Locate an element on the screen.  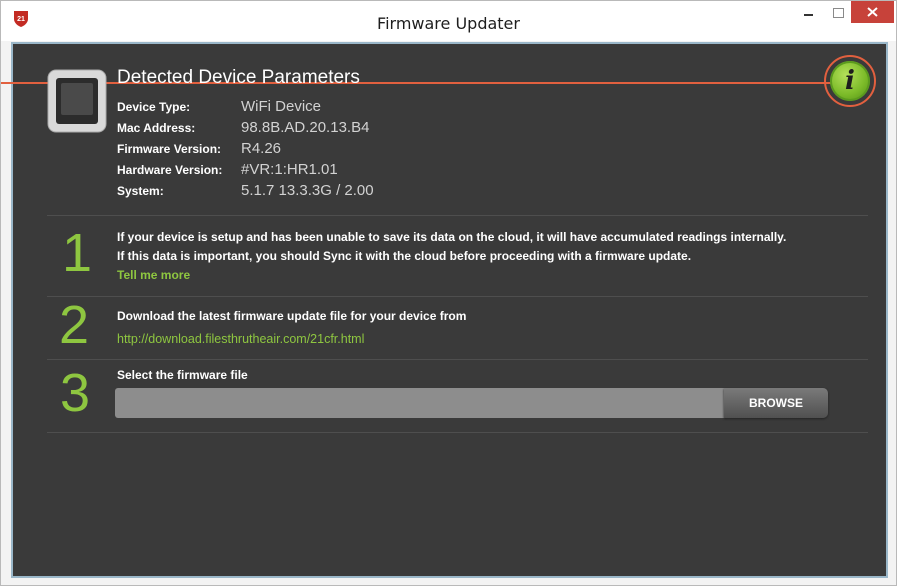
minimize-button is located at coordinates (809, 13).